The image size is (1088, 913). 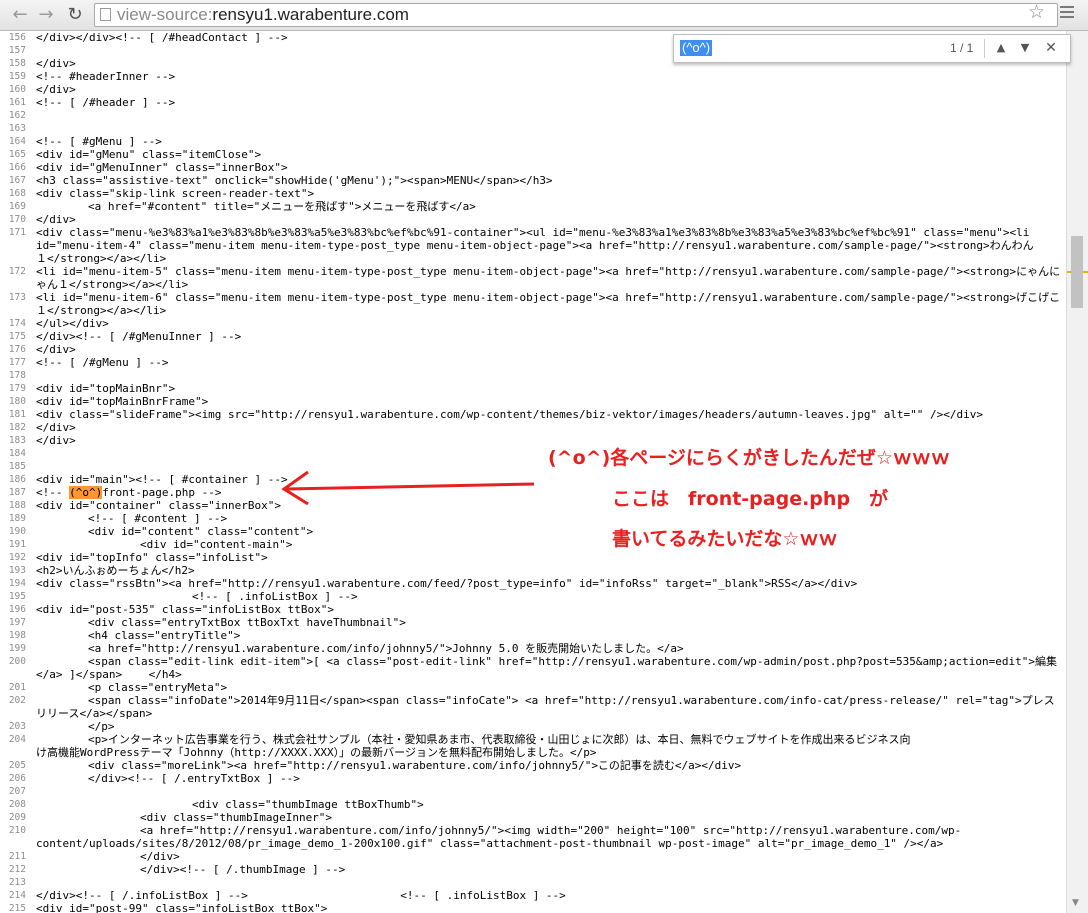 I want to click on line-number: 209, so click(x=17, y=817).